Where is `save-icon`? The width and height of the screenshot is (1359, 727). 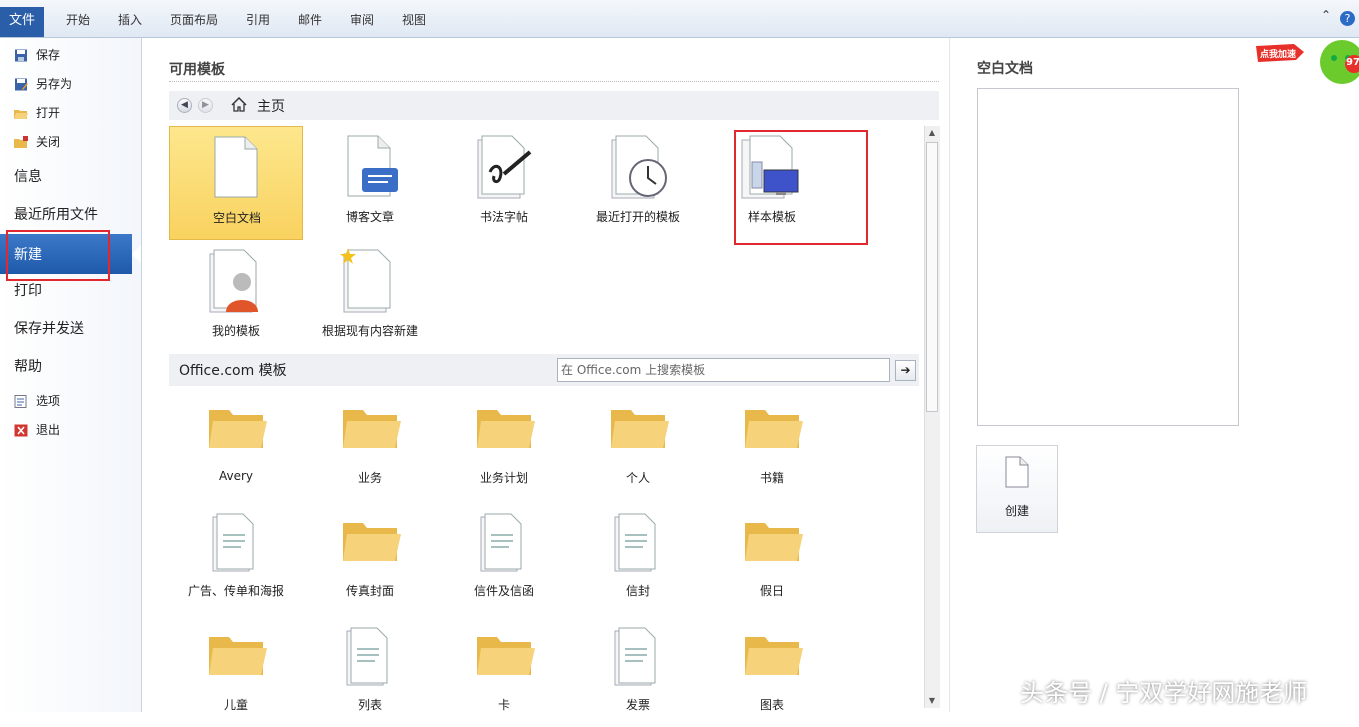 save-icon is located at coordinates (21, 55).